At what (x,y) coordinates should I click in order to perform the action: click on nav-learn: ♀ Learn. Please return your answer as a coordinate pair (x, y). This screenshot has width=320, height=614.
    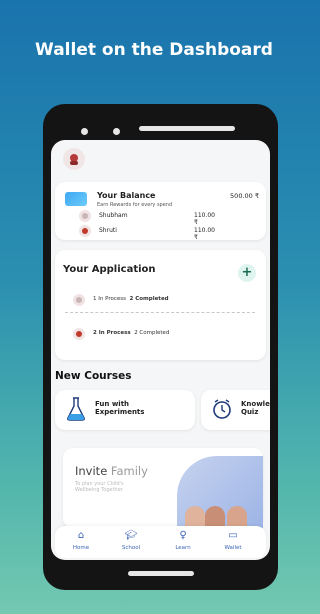
    Looking at the image, I should click on (183, 540).